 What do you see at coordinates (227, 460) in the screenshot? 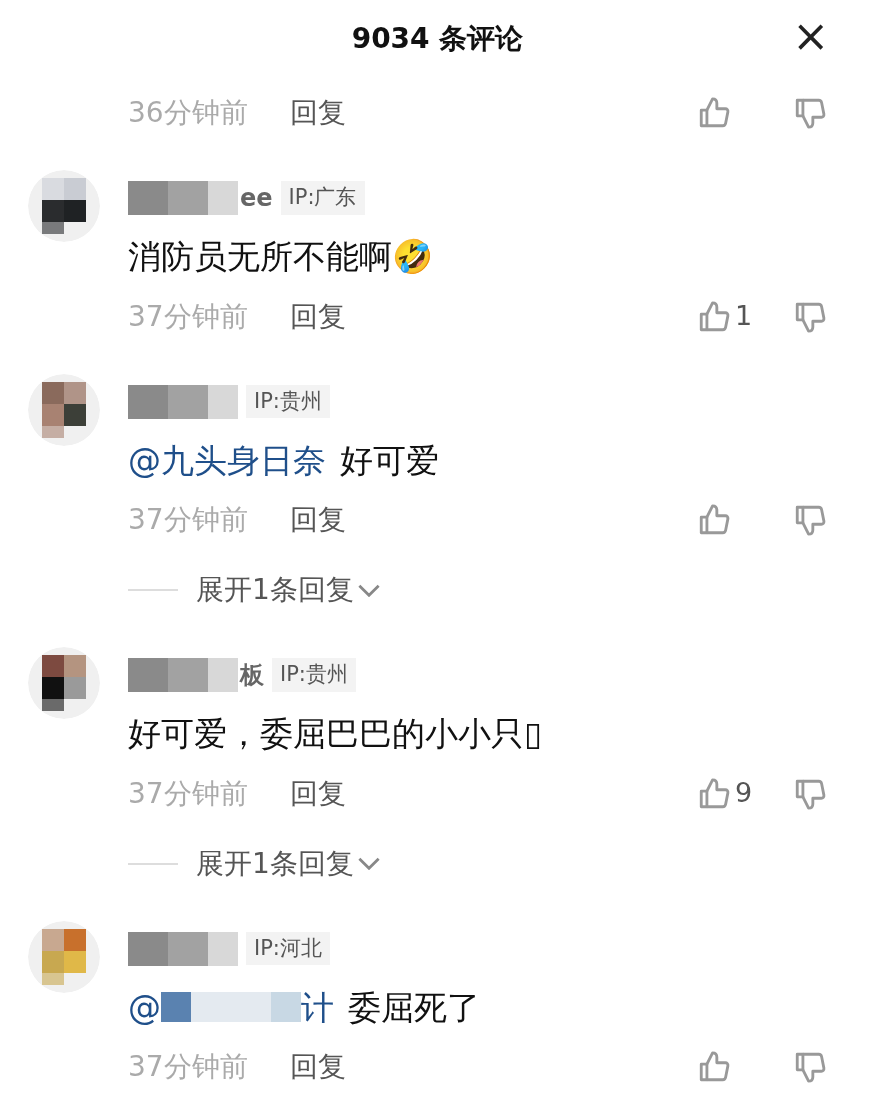
I see `mention-link: @九头身日奈` at bounding box center [227, 460].